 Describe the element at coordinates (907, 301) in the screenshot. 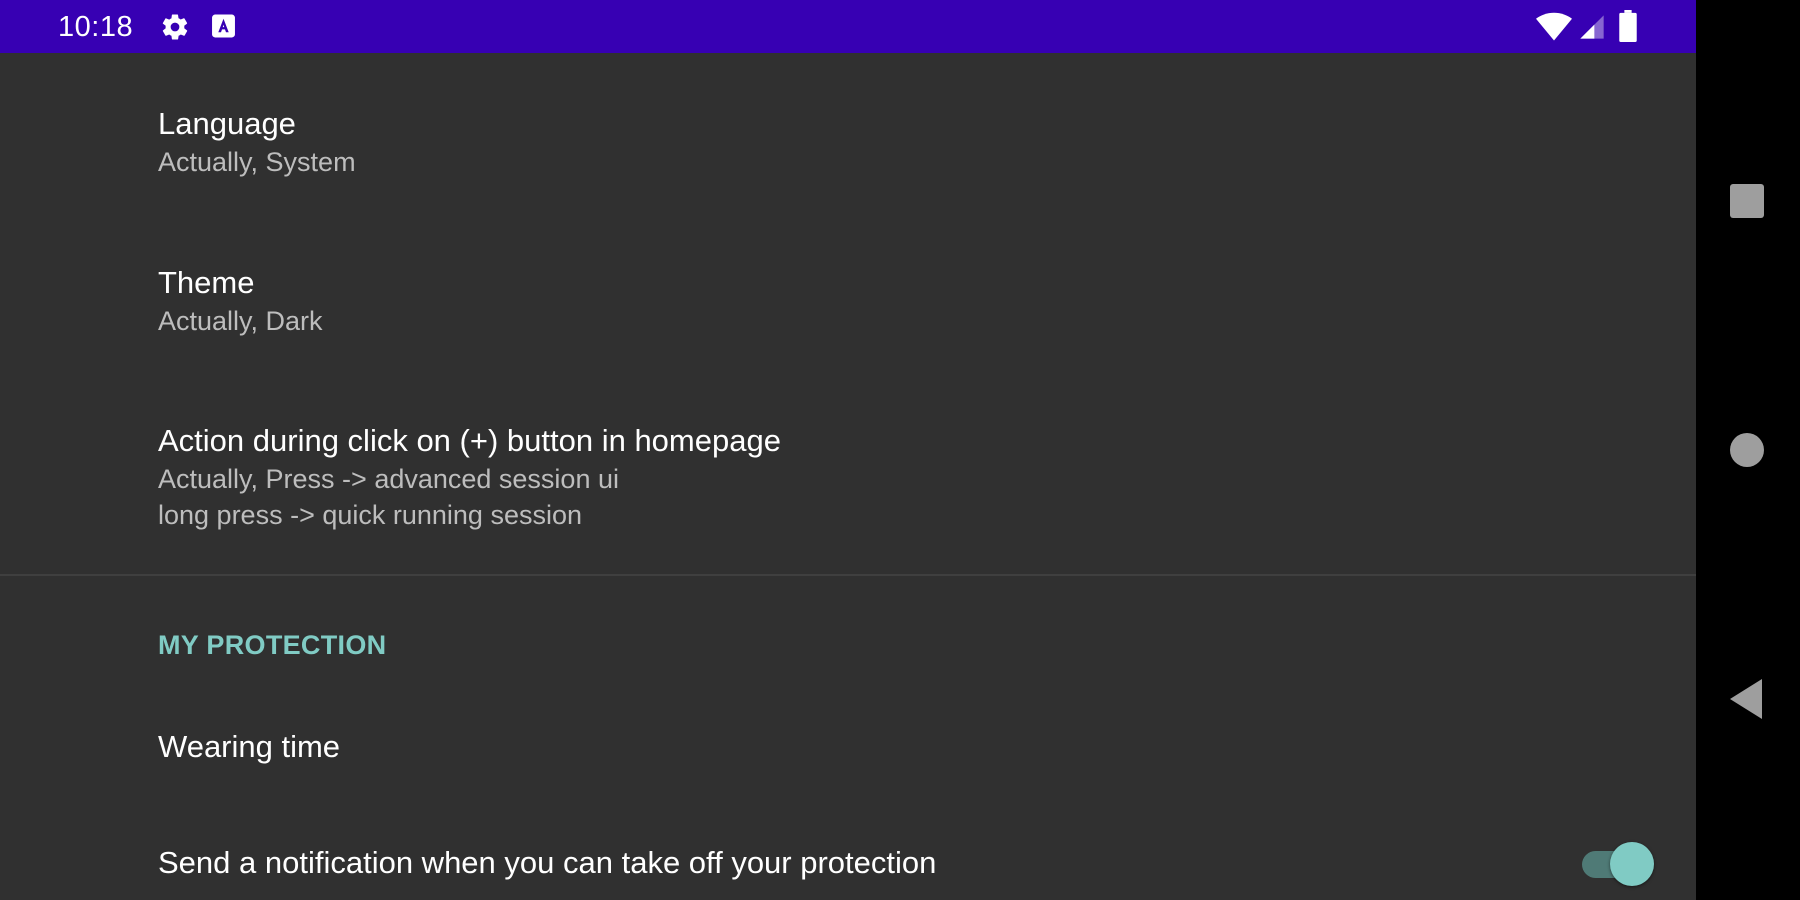

I see `theme-preference: Theme Actually, Dark` at that location.